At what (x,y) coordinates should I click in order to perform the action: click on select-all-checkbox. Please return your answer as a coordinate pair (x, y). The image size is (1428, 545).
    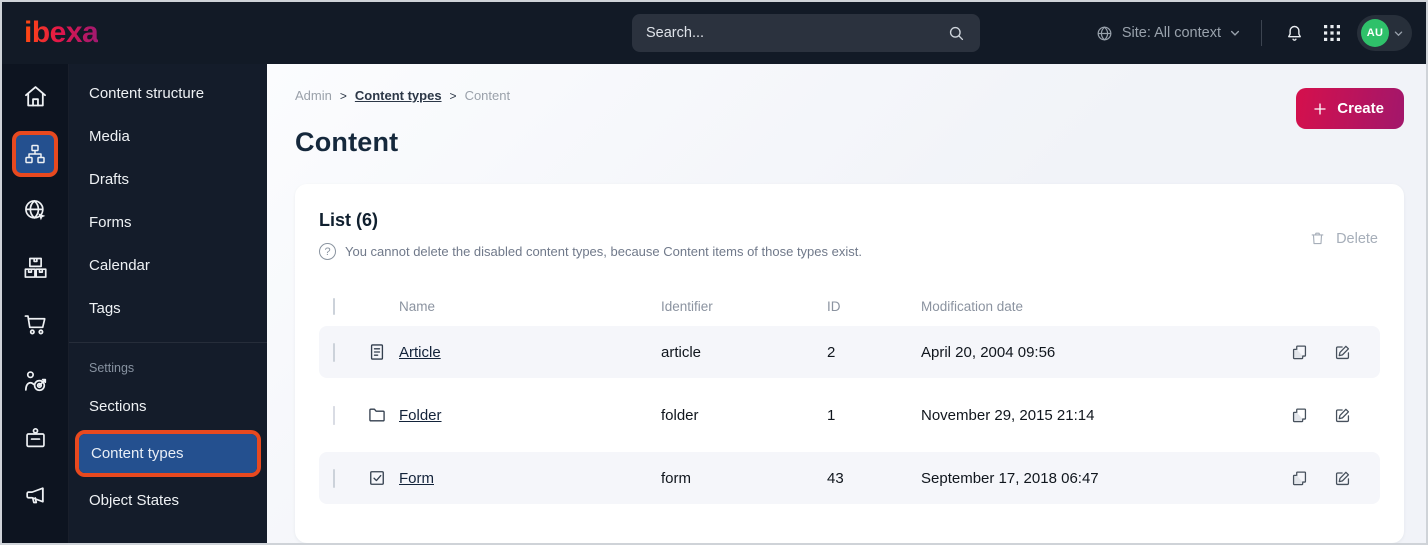
    Looking at the image, I should click on (334, 306).